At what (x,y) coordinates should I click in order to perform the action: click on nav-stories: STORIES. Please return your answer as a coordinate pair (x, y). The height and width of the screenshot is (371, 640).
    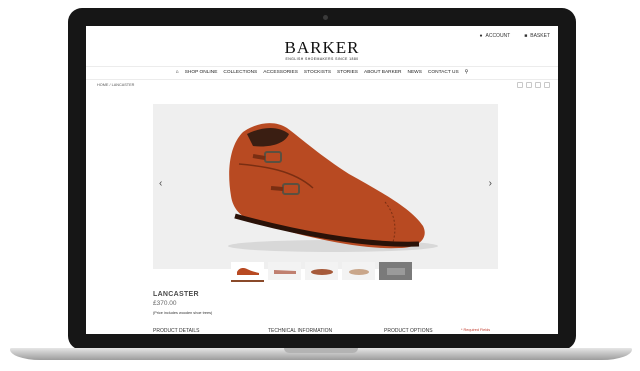
    Looking at the image, I should click on (347, 72).